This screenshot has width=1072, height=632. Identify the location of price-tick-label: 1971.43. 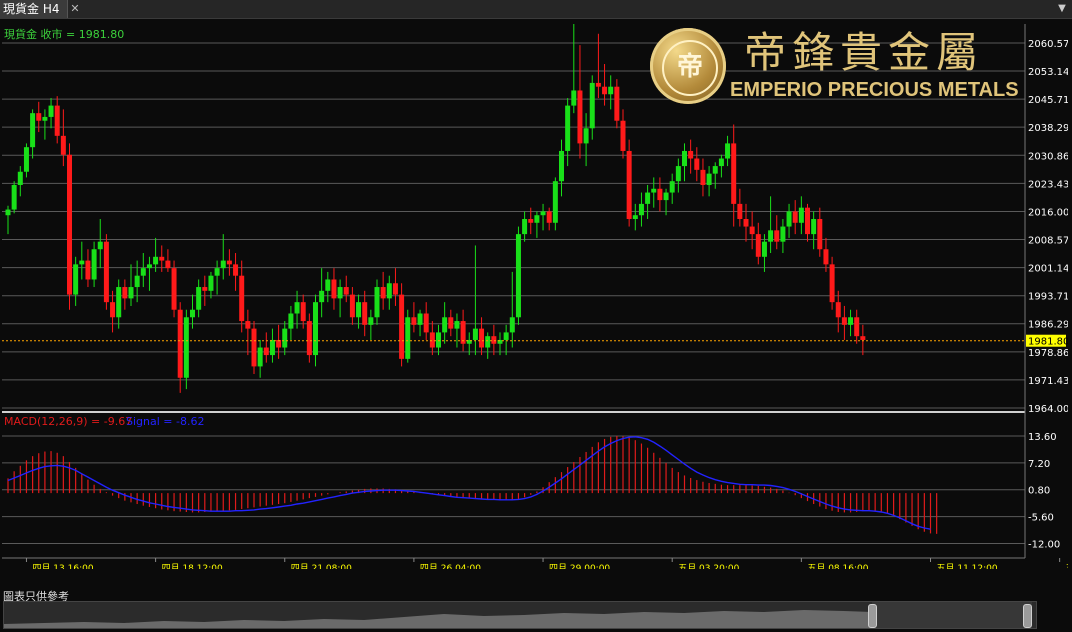
(1048, 381).